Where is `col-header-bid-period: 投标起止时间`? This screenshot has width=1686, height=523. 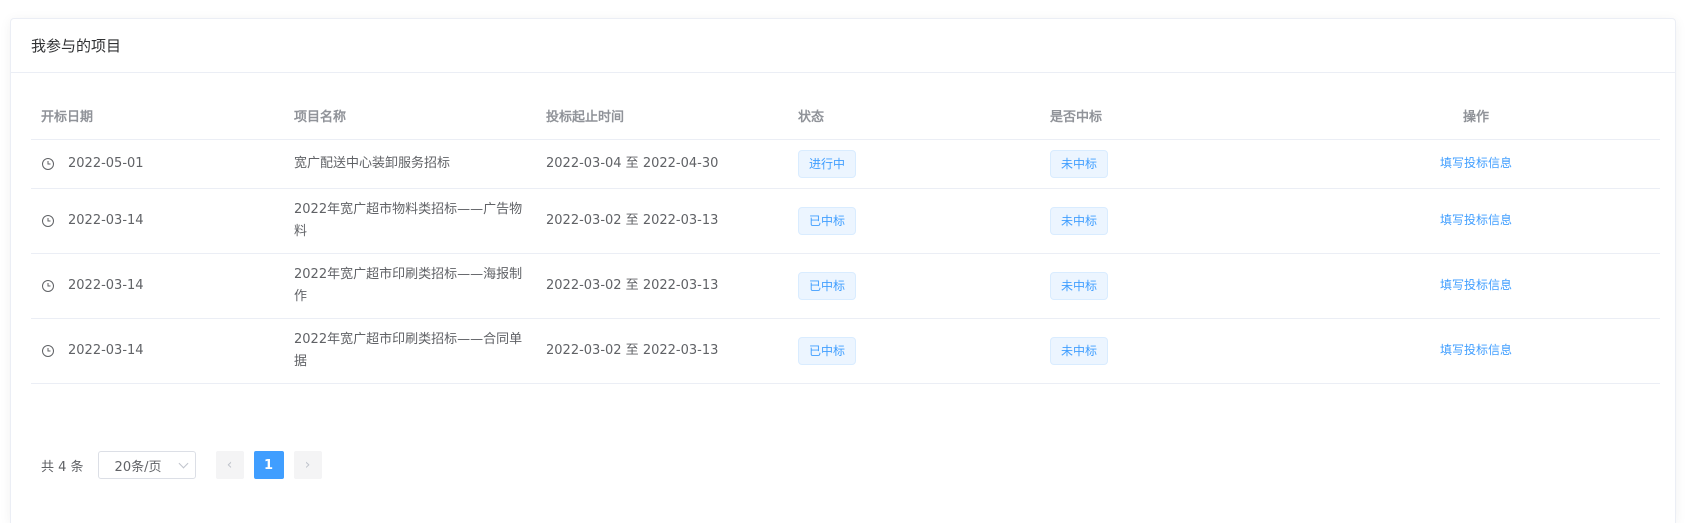
col-header-bid-period: 投标起止时间 is located at coordinates (662, 116).